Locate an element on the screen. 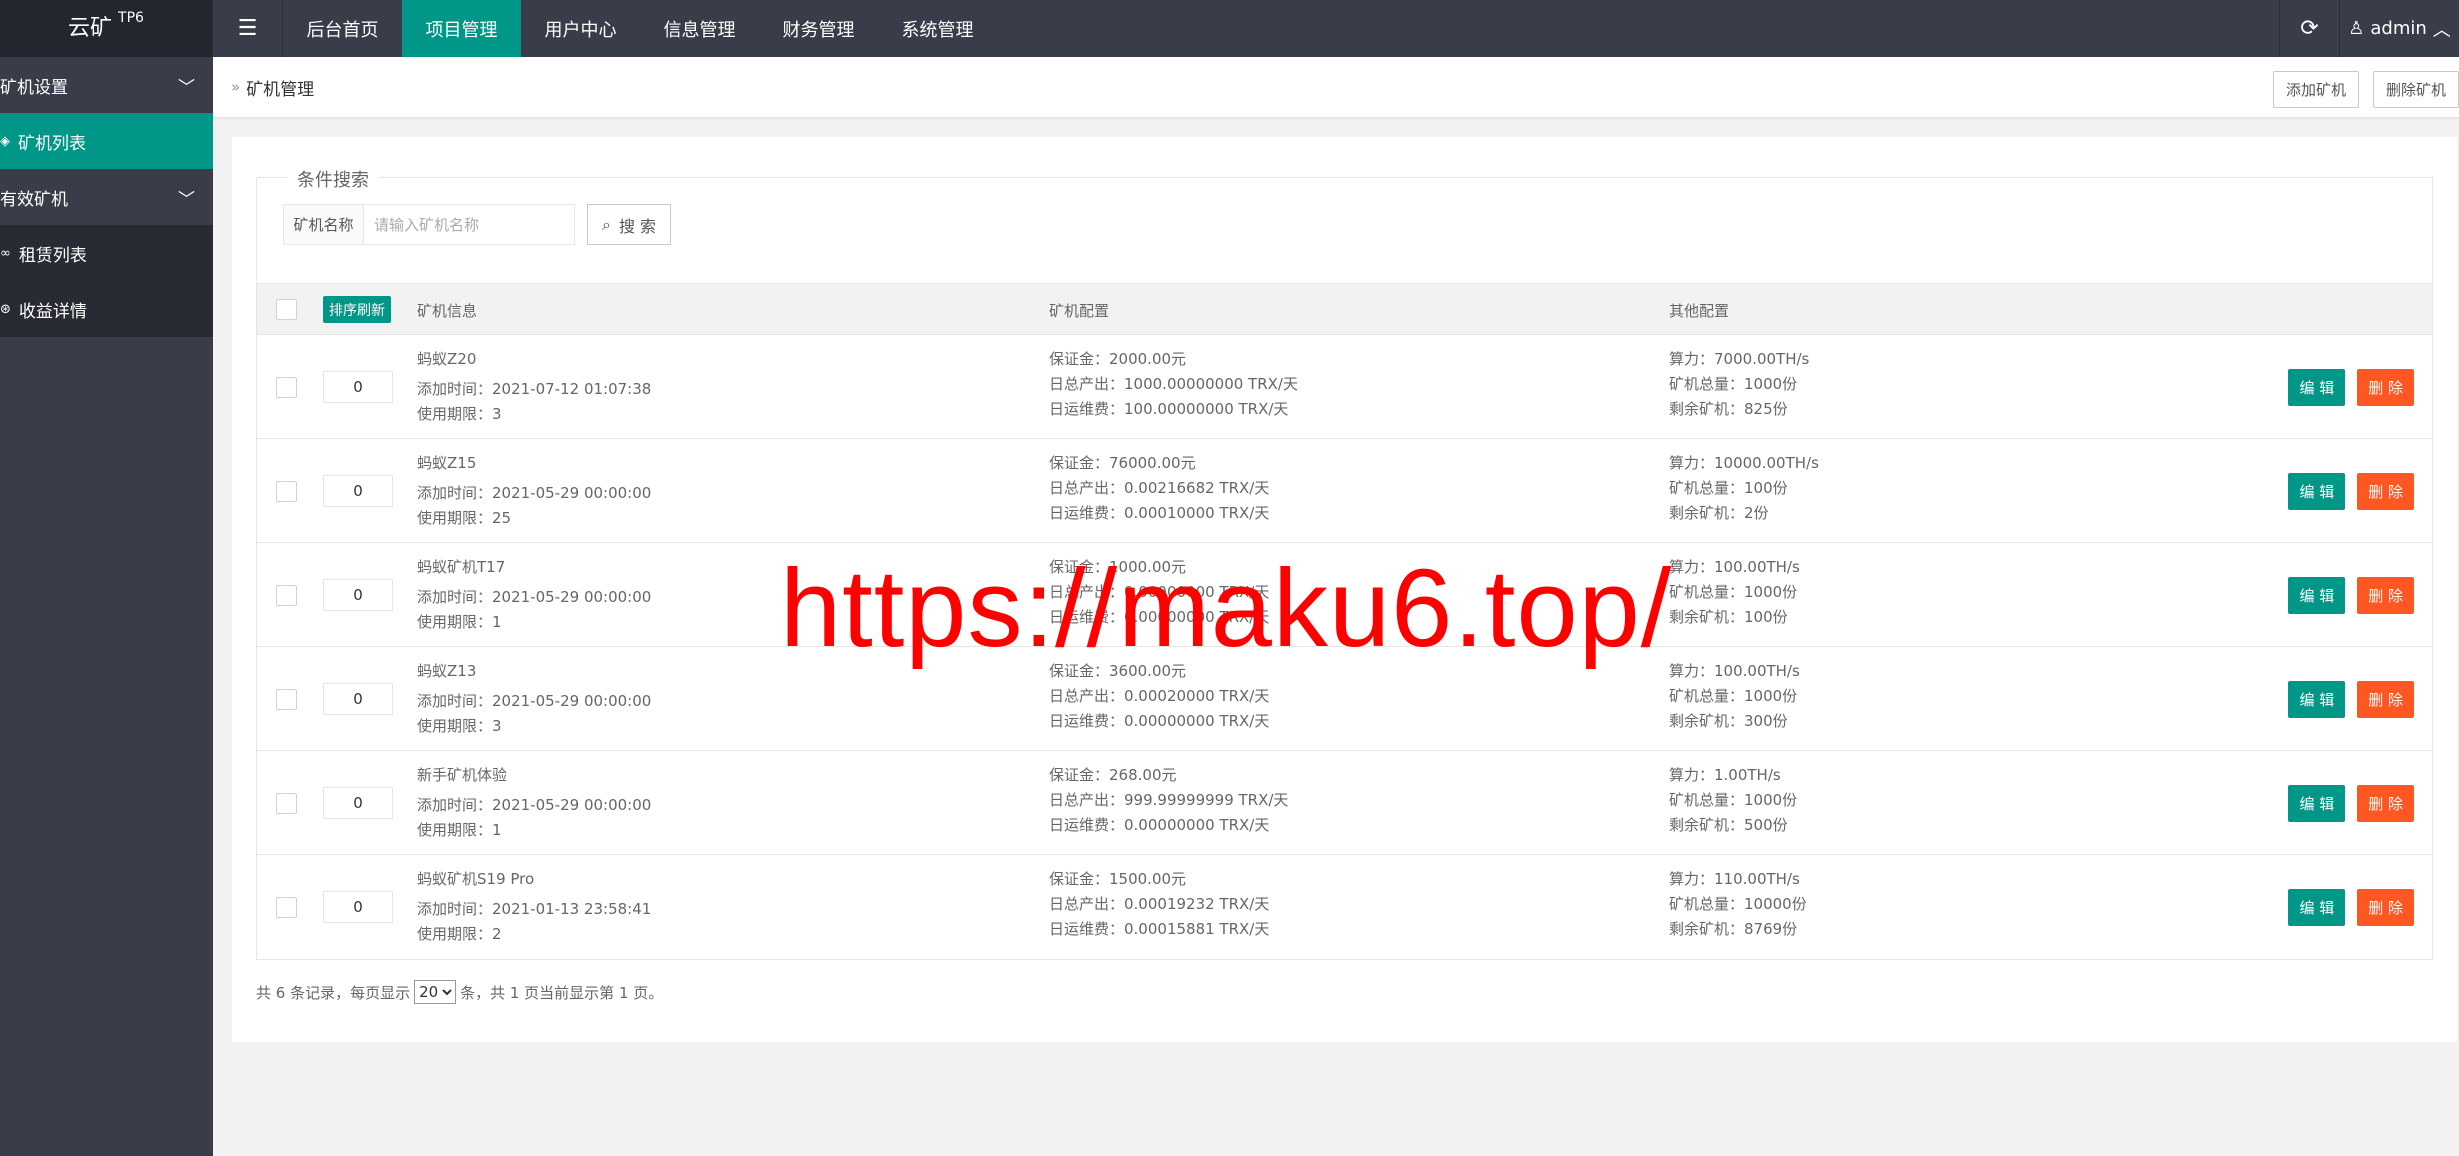 Image resolution: width=2459 pixels, height=1156 pixels. search-button-label: 搜 索 is located at coordinates (637, 226).